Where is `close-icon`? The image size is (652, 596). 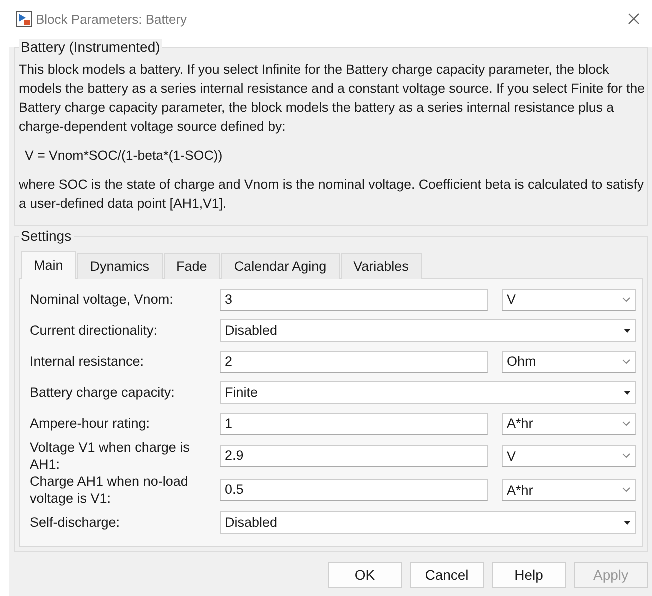 close-icon is located at coordinates (634, 19).